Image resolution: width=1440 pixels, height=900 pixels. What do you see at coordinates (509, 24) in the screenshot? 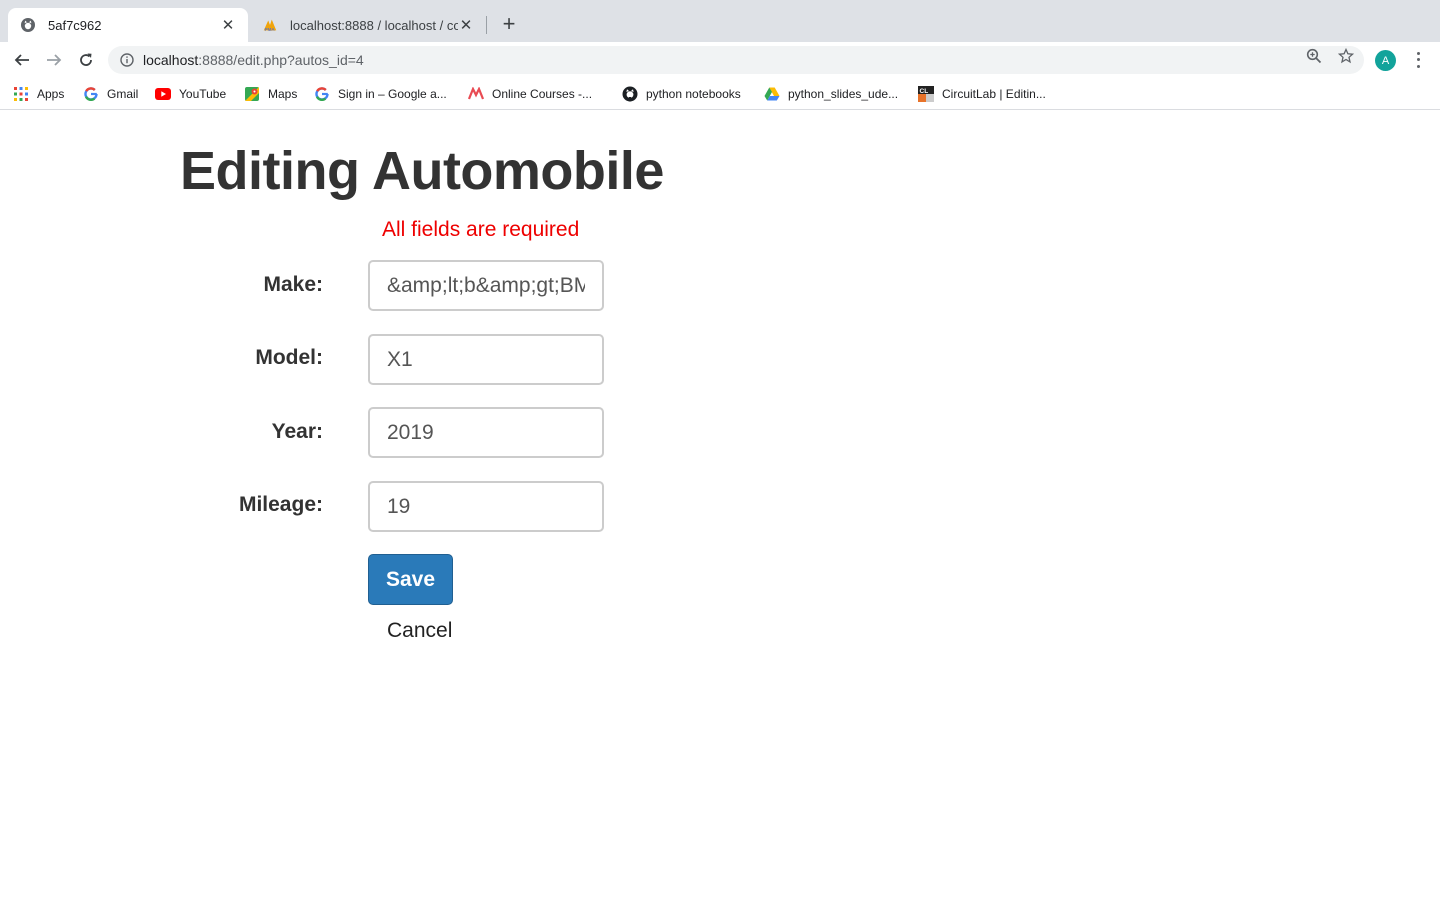
I see `new-tab-button: +` at bounding box center [509, 24].